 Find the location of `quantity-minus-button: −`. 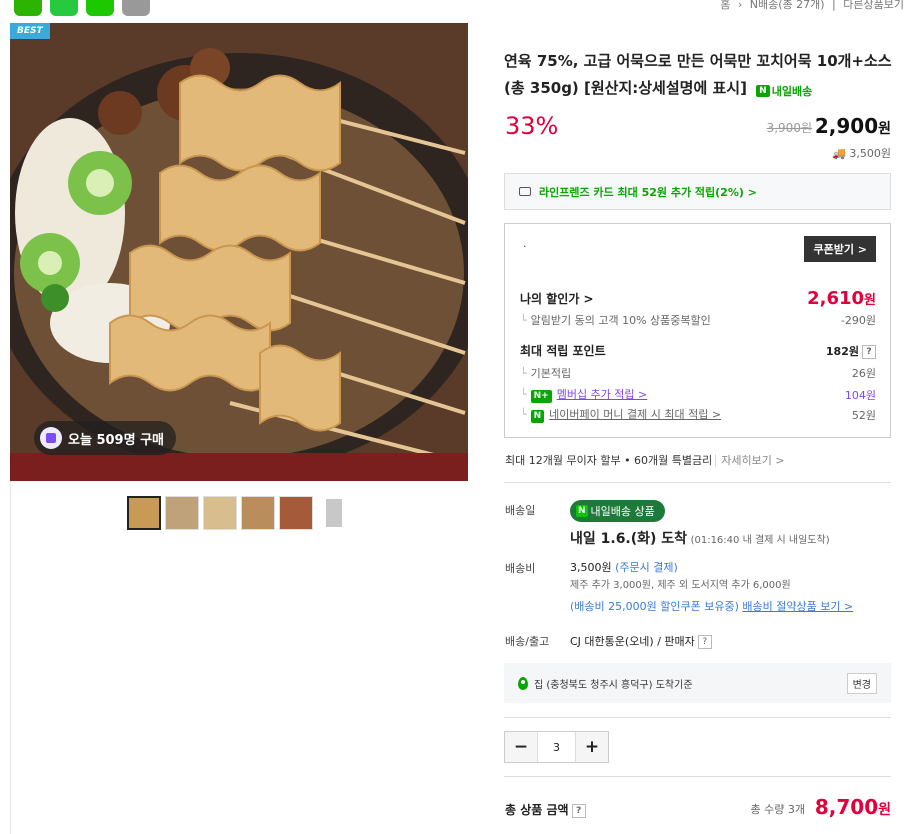

quantity-minus-button: − is located at coordinates (521, 747).